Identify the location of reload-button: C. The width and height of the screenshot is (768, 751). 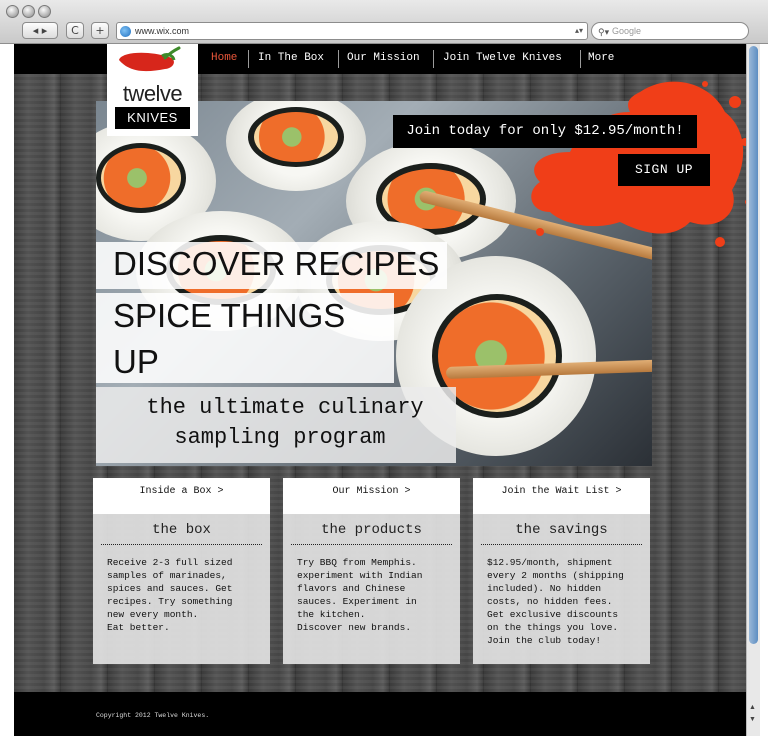
(75, 30).